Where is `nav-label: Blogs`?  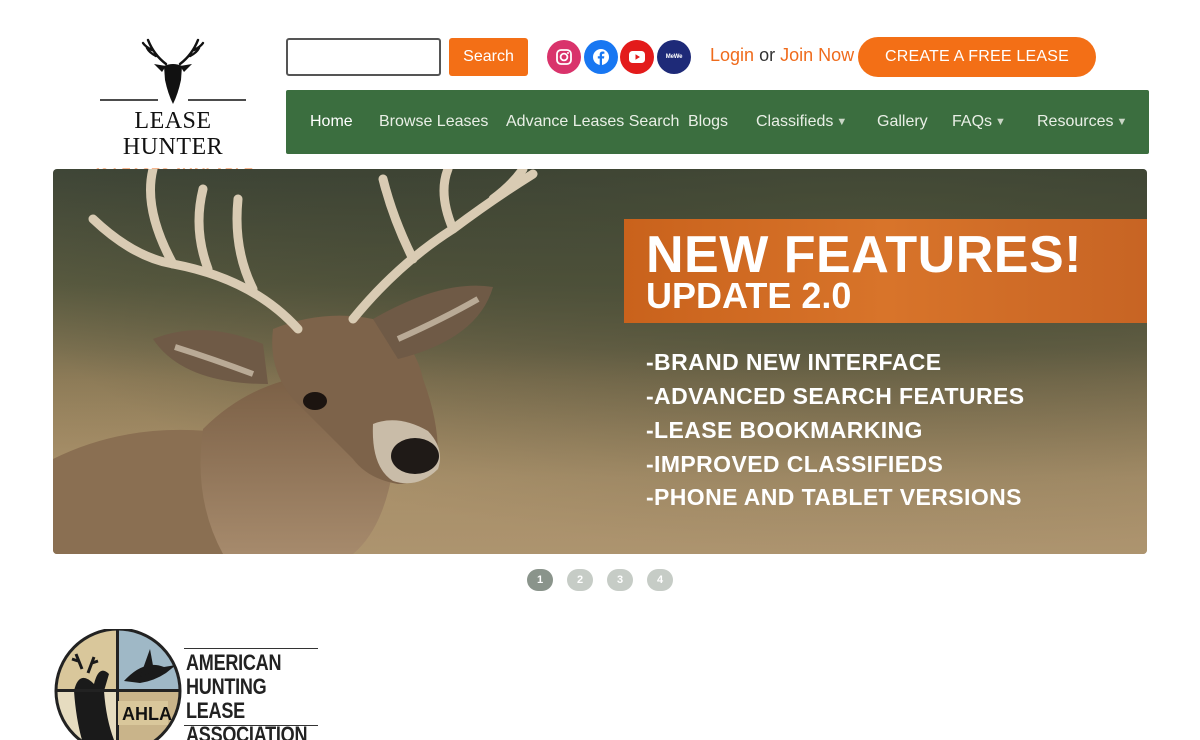 nav-label: Blogs is located at coordinates (708, 121).